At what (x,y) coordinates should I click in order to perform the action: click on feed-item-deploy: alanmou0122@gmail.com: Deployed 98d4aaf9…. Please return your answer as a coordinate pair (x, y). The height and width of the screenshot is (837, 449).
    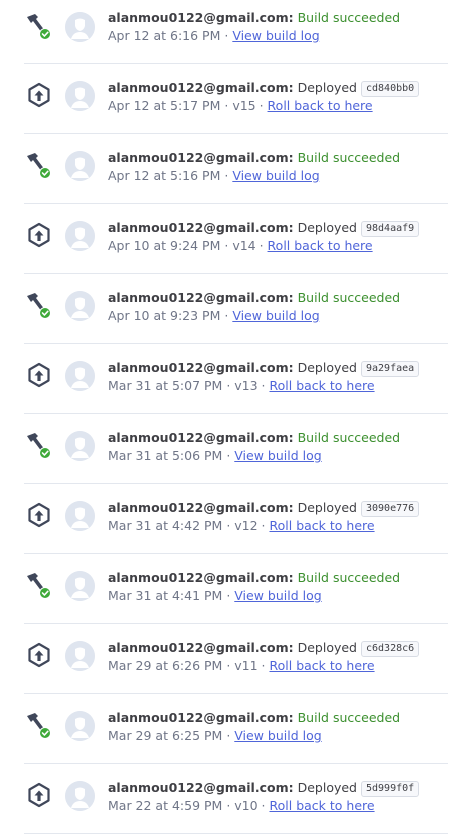
    Looking at the image, I should click on (236, 239).